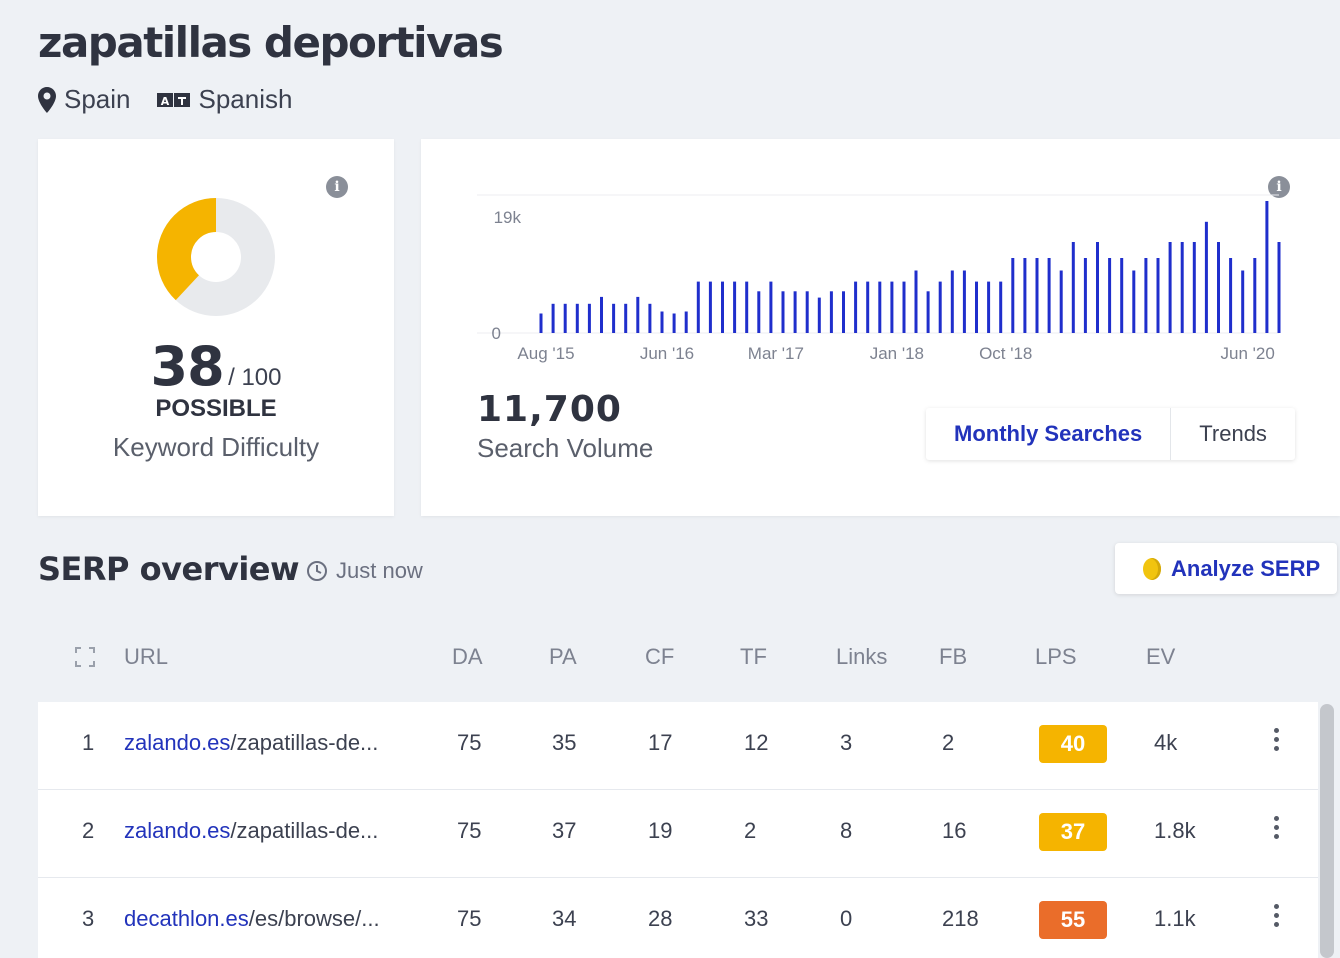  I want to click on column-ev: EV, so click(1160, 657).